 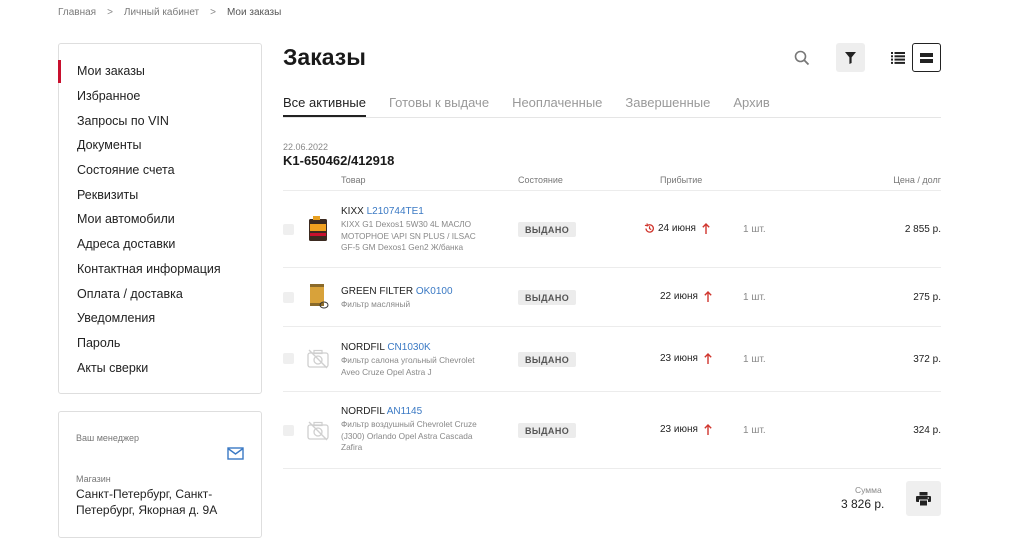 What do you see at coordinates (77, 12) in the screenshot?
I see `breadcrumb-home: Главная` at bounding box center [77, 12].